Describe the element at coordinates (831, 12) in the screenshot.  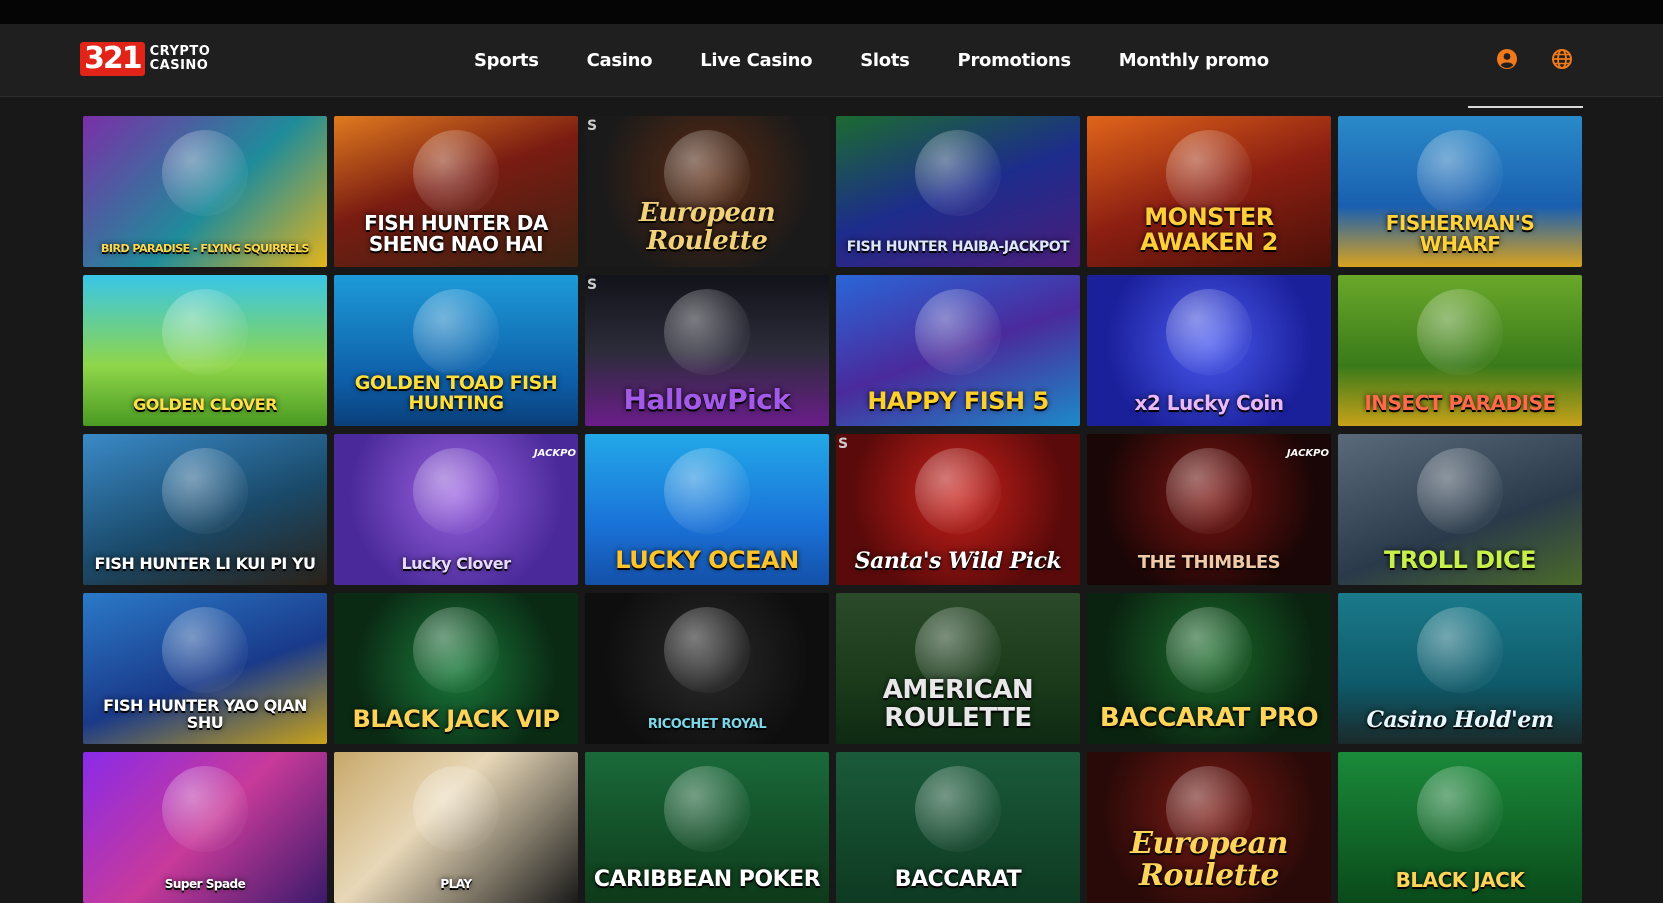
I see `top-strip` at that location.